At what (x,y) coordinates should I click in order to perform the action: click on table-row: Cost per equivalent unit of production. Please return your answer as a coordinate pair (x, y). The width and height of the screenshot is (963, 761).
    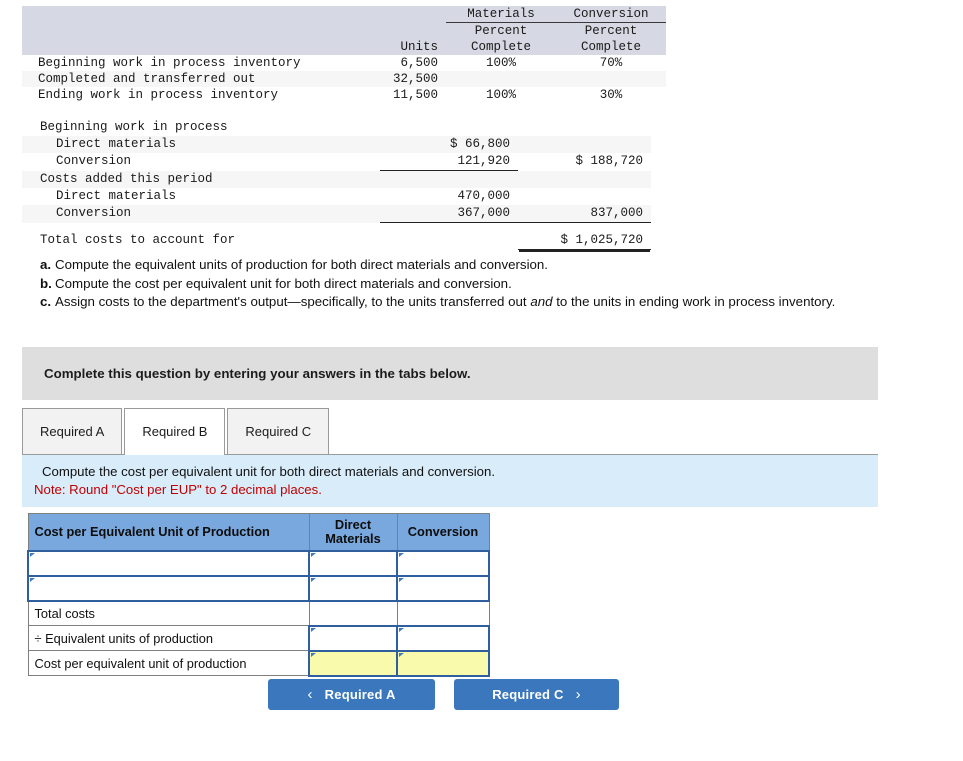
    Looking at the image, I should click on (258, 663).